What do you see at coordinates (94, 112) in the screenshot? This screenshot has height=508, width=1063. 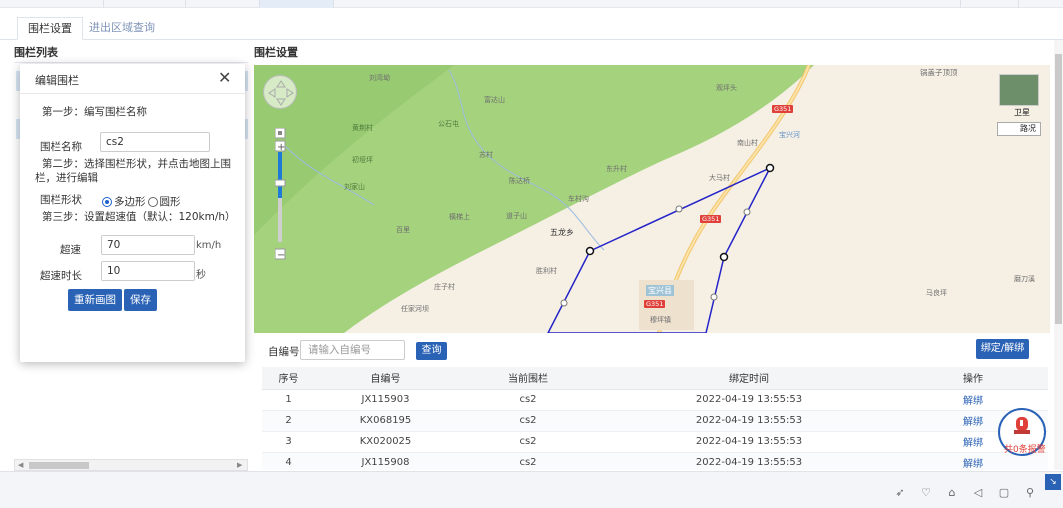 I see `step1-text: 第一步：编写围栏名称` at bounding box center [94, 112].